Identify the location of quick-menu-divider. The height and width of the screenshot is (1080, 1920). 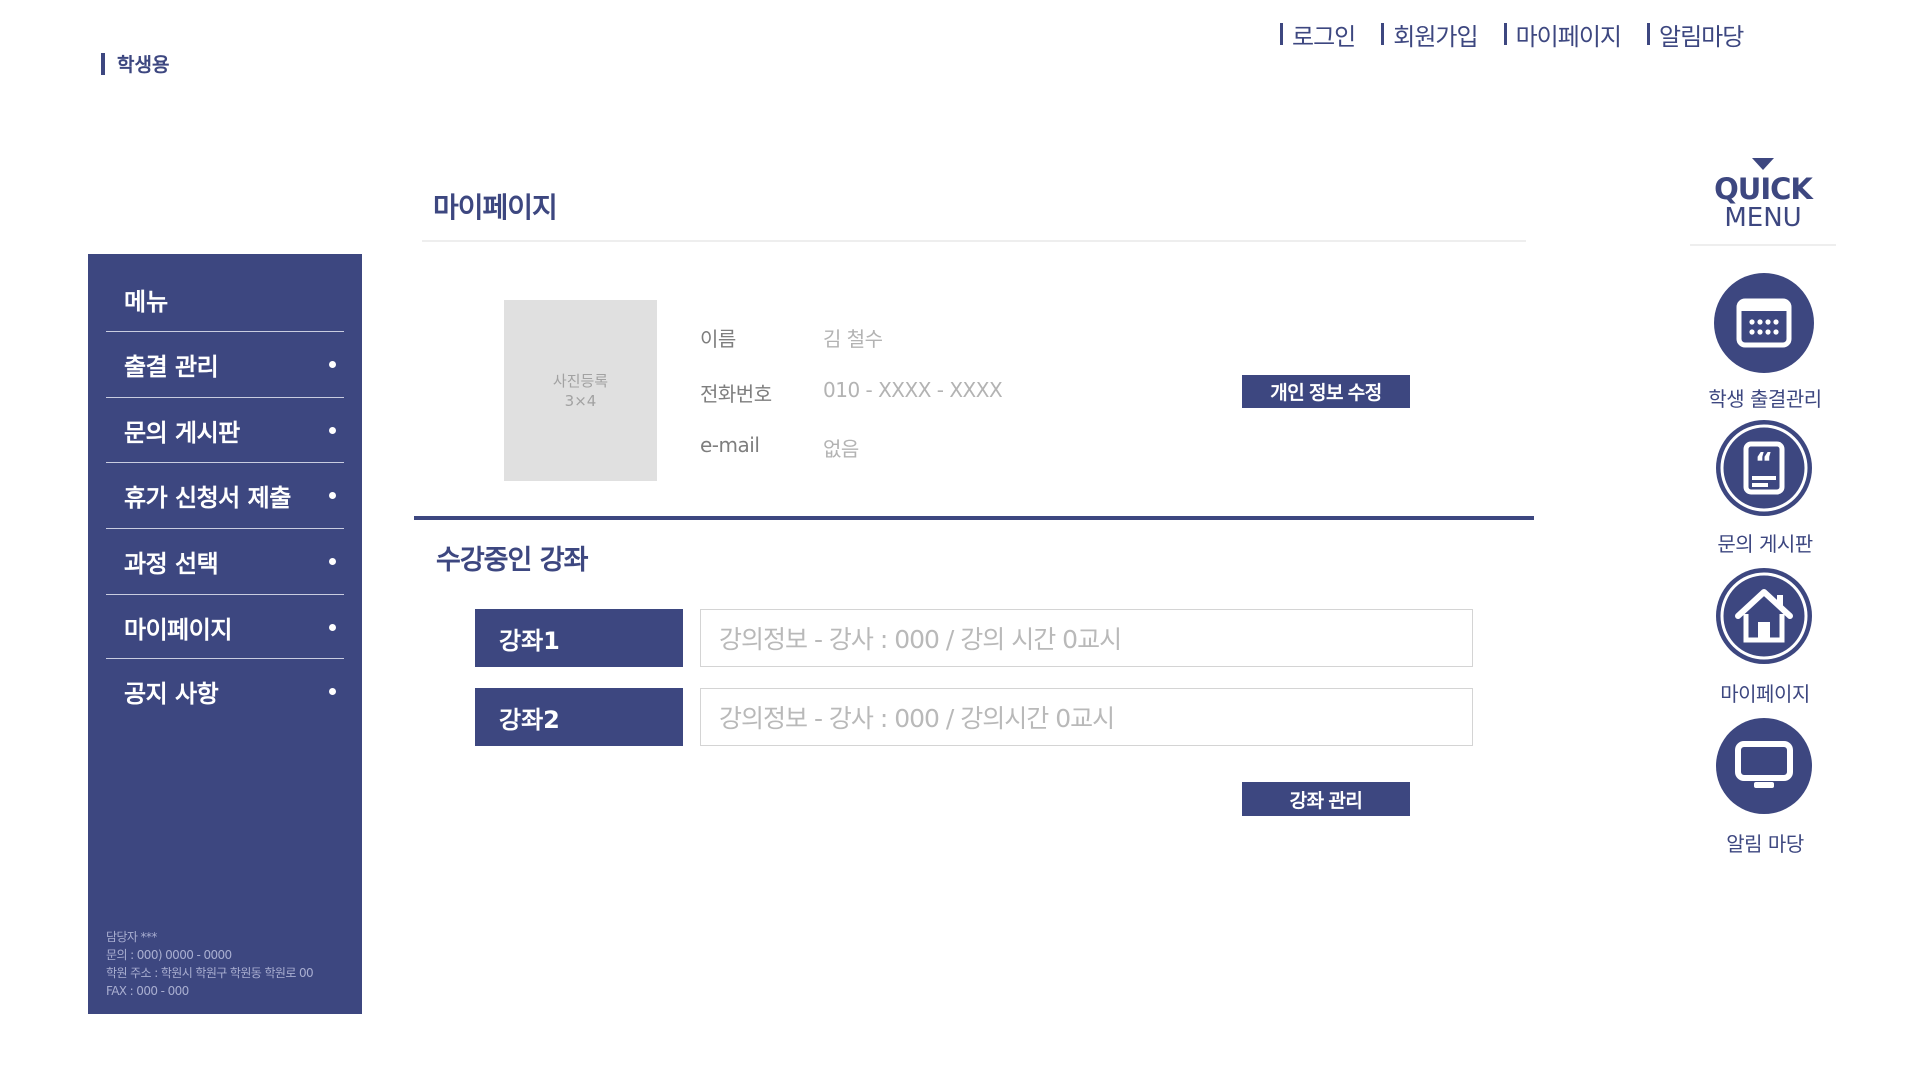
(1763, 245).